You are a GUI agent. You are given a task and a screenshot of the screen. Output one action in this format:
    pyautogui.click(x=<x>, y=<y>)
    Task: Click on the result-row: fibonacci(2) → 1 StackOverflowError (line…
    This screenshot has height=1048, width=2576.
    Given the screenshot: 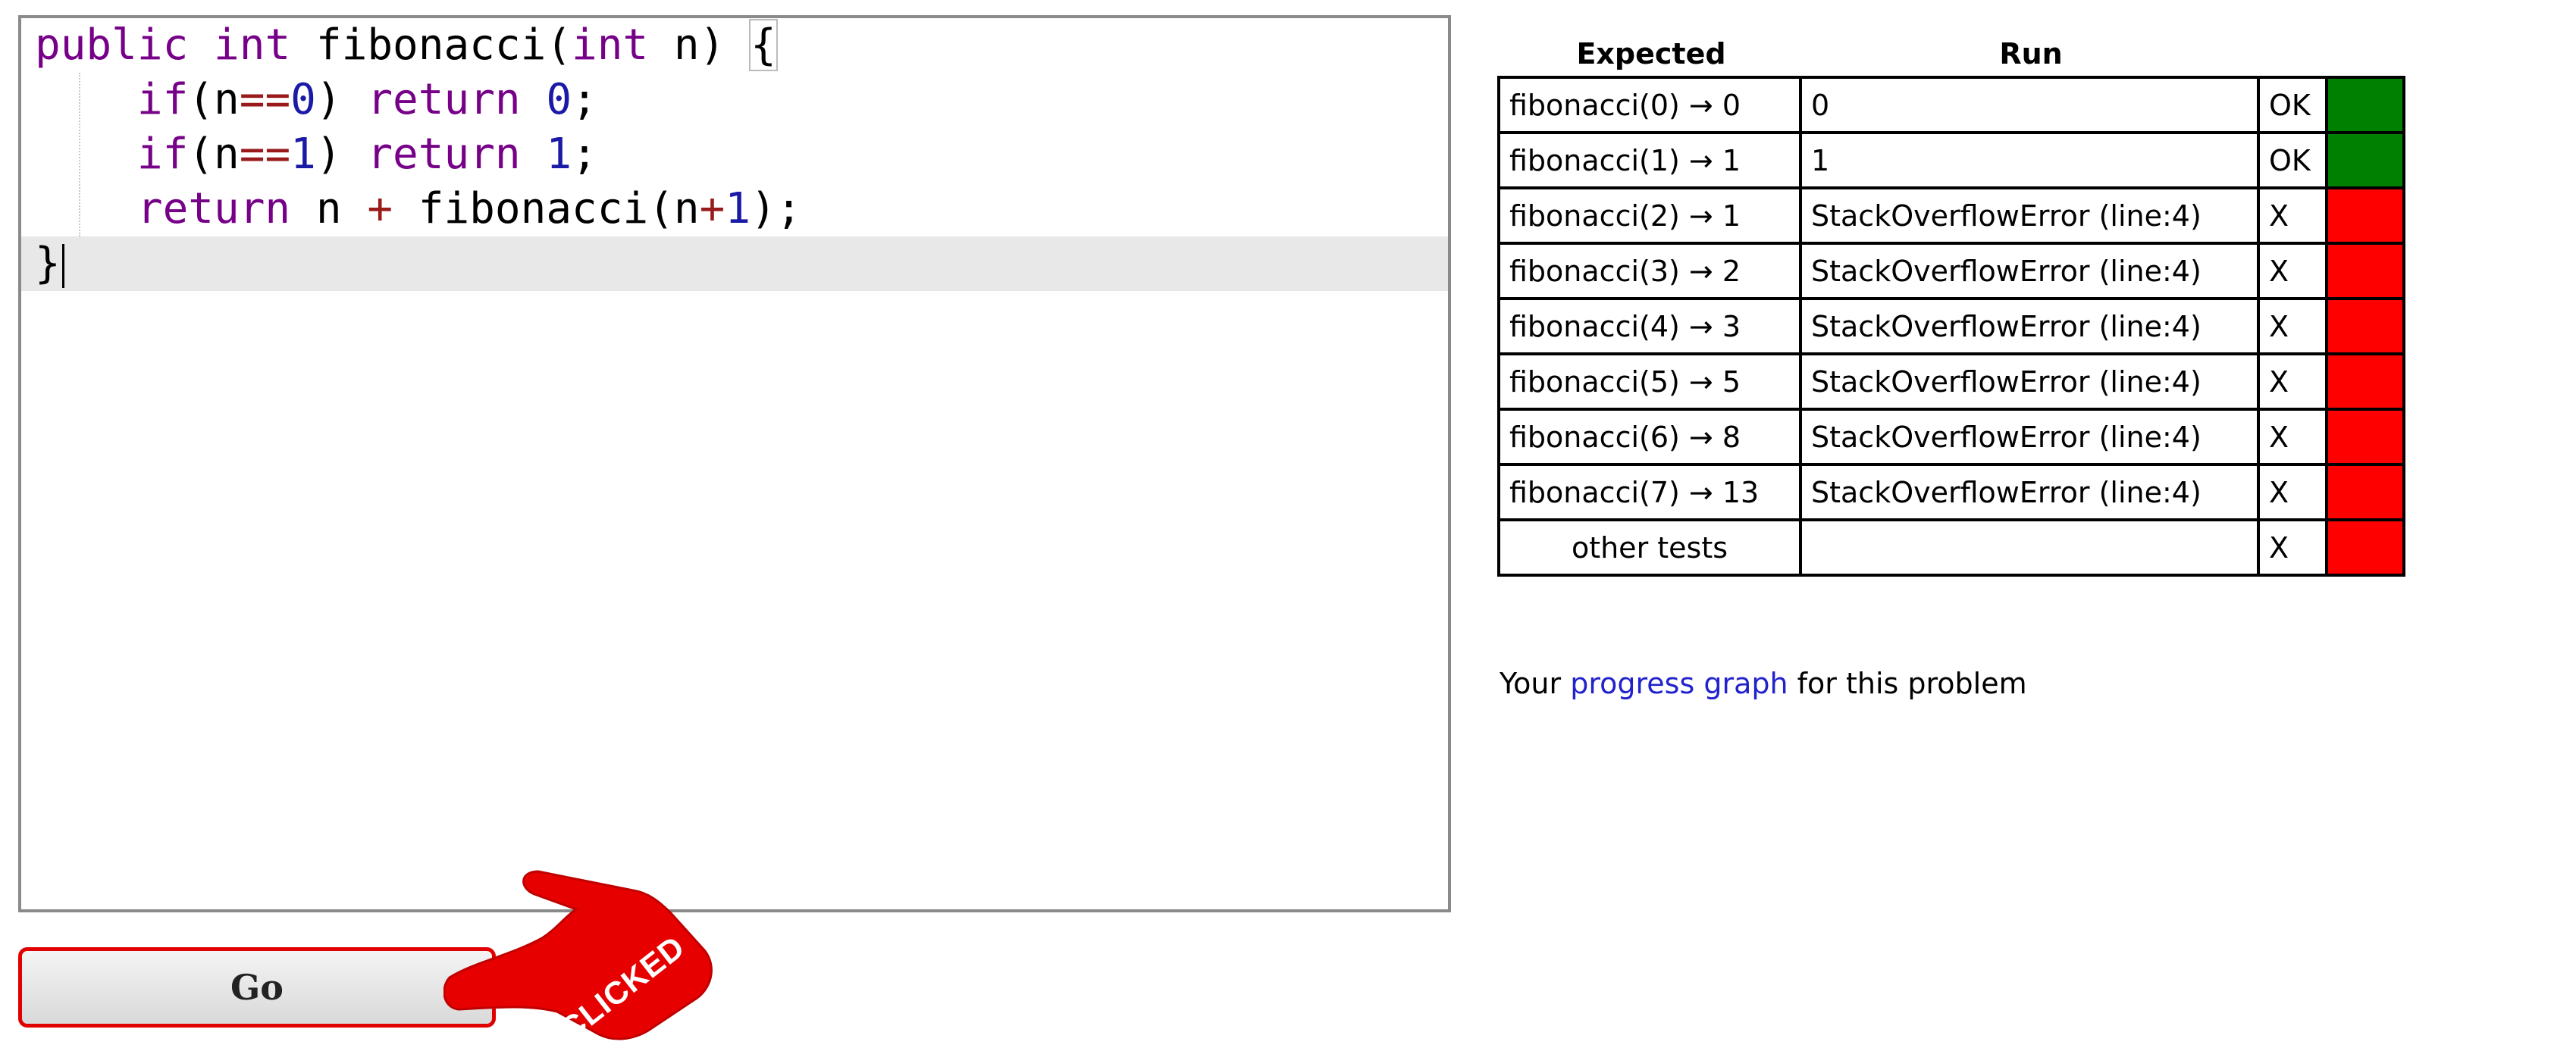 What is the action you would take?
    pyautogui.click(x=1951, y=215)
    